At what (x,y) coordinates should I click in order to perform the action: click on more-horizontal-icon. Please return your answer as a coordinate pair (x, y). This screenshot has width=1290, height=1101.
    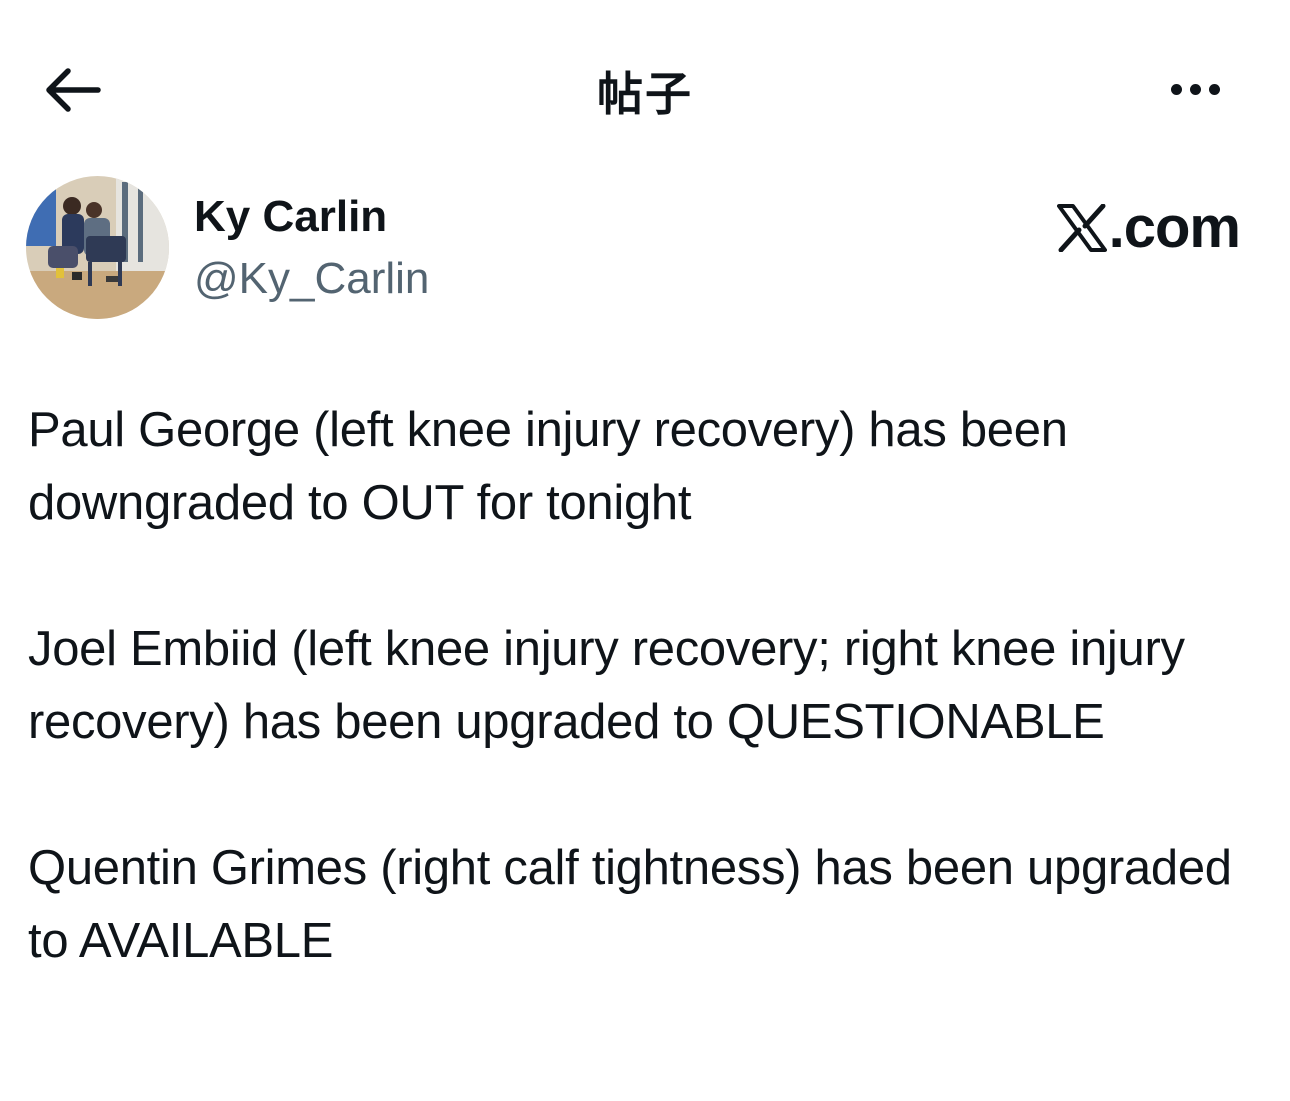
    Looking at the image, I should click on (1176, 89).